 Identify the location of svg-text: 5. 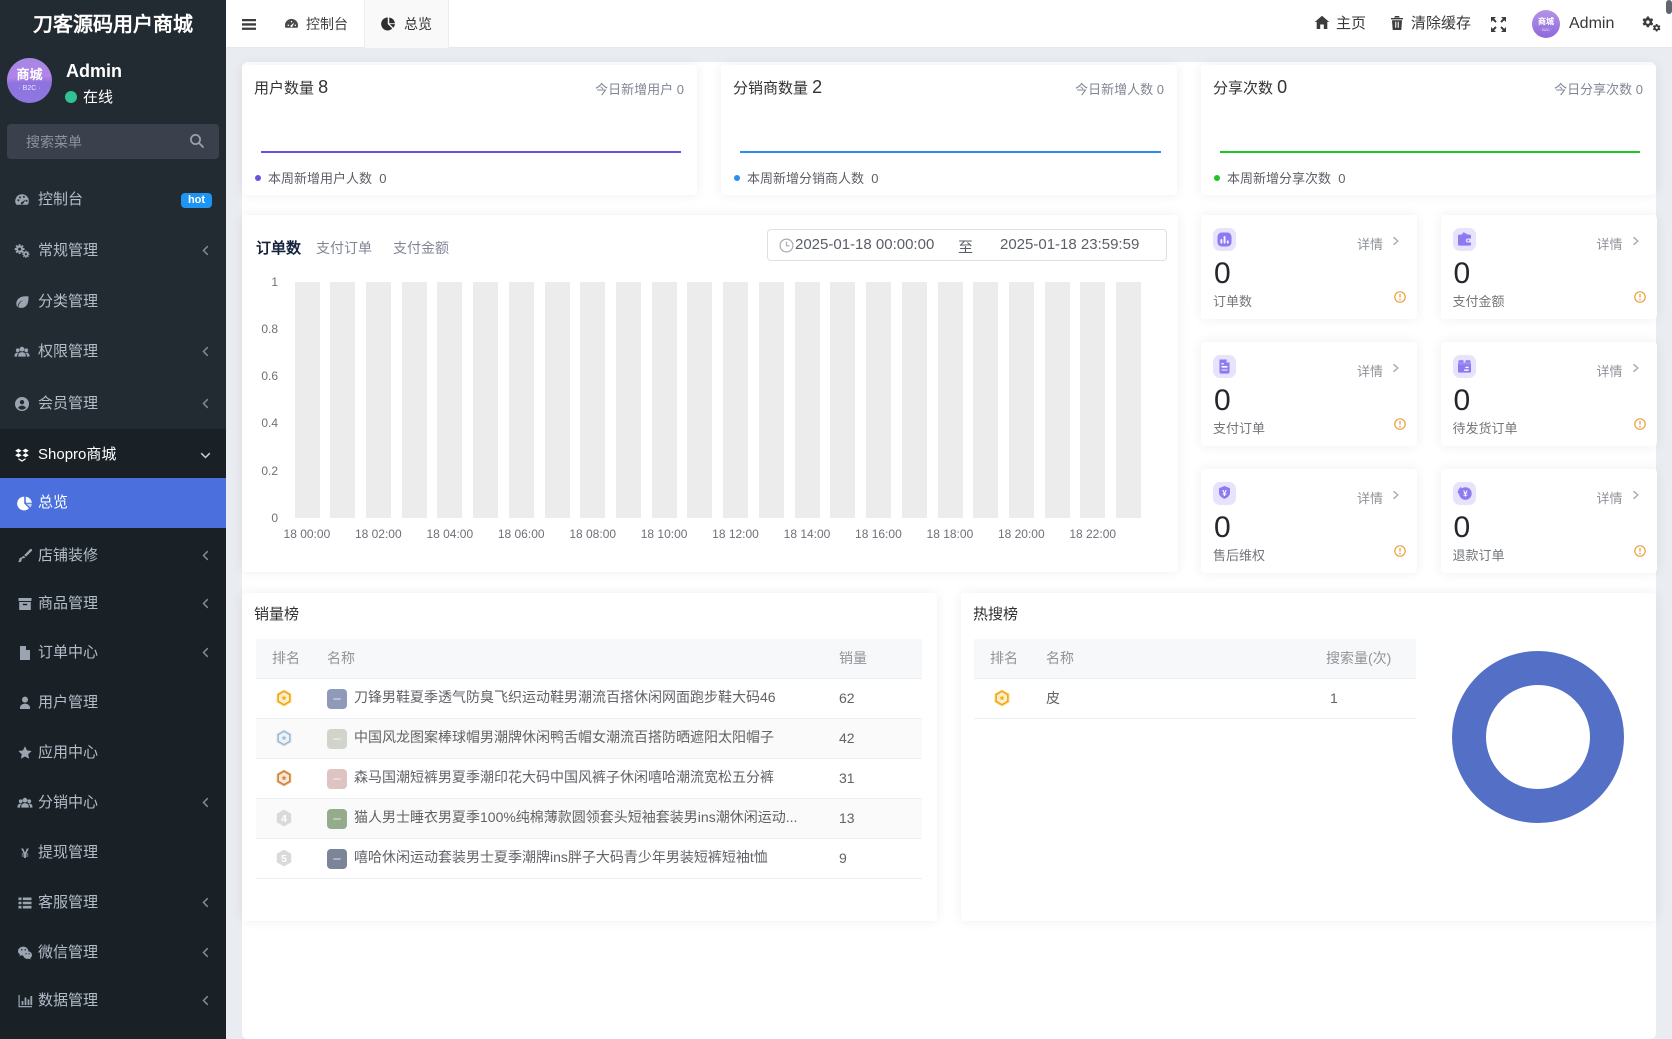
(284, 859).